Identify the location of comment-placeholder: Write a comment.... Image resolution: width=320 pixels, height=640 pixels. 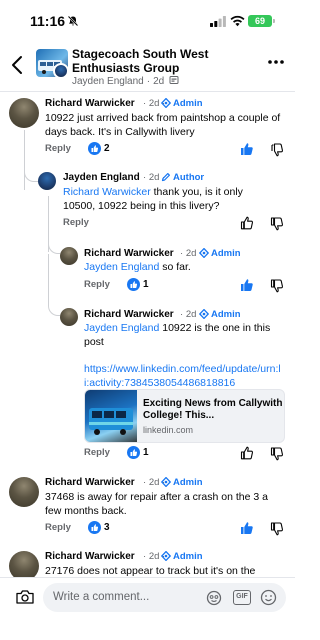
(101, 597).